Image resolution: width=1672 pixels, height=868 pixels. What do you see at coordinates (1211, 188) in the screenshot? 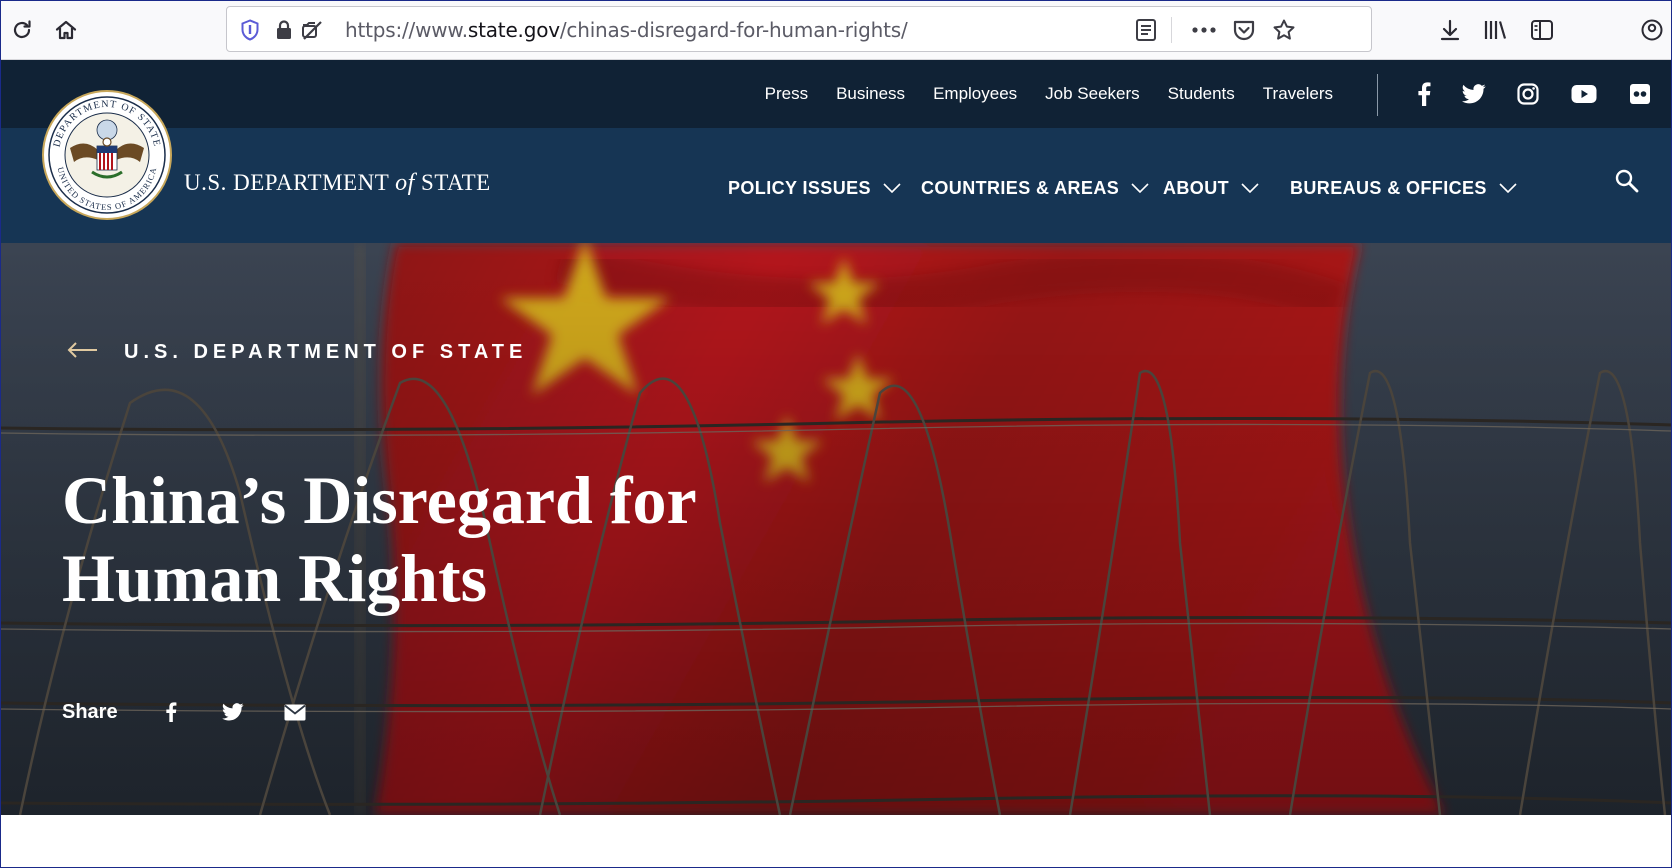
I see `menu-about: ABOUT` at bounding box center [1211, 188].